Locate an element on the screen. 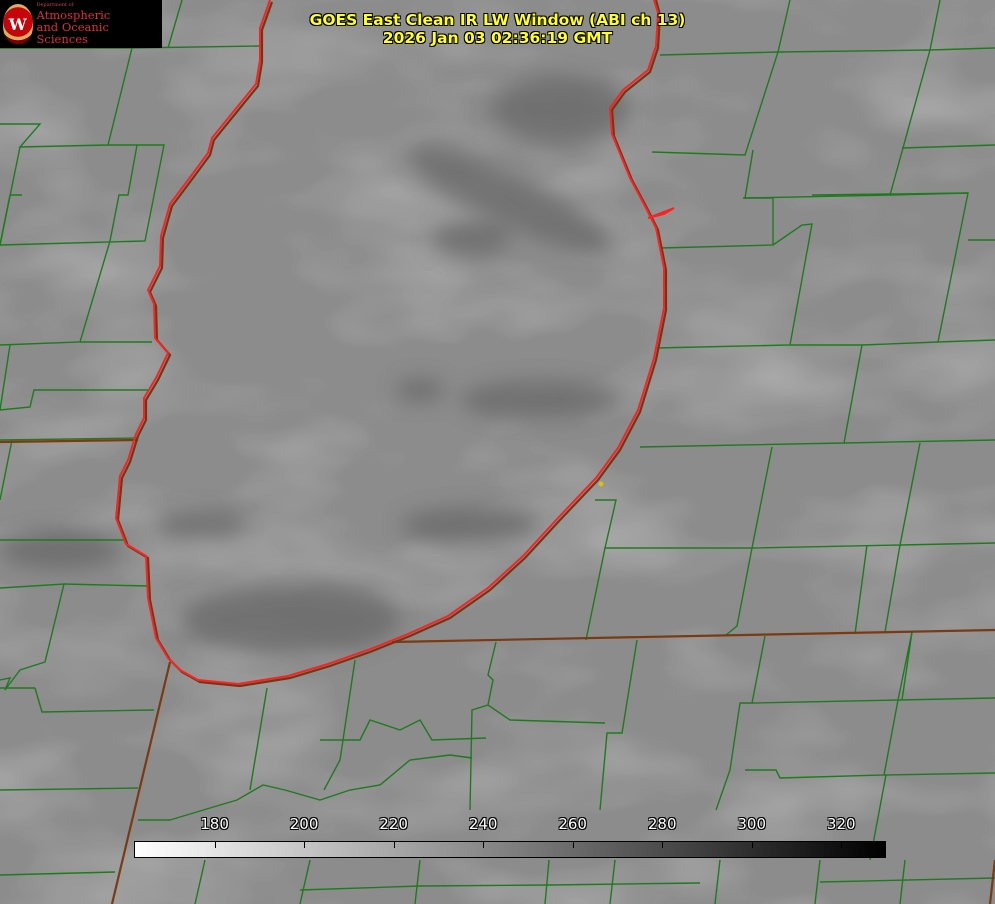  colorbar-tick-label: 220 is located at coordinates (393, 824).